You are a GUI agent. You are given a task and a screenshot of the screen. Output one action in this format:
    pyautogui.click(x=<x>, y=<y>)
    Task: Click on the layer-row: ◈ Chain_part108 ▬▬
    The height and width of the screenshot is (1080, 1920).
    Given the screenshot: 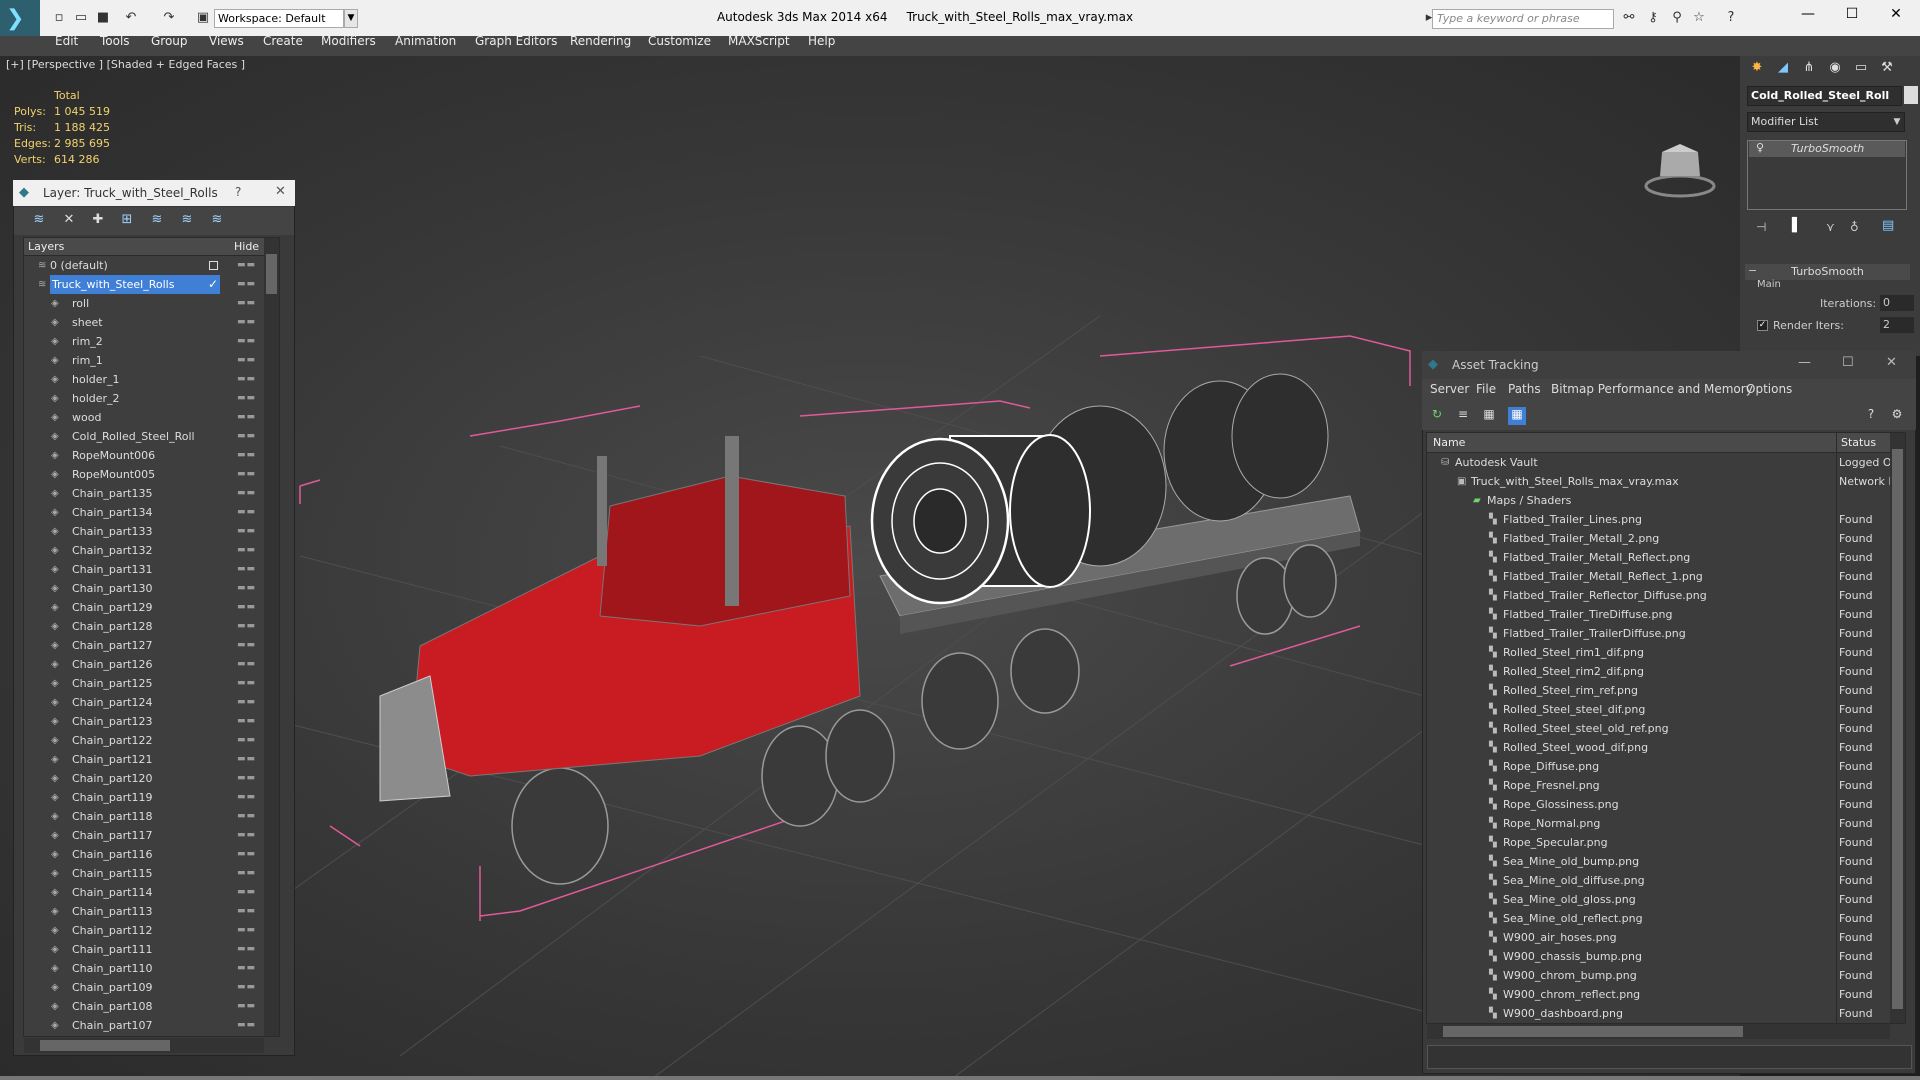 What is the action you would take?
    pyautogui.click(x=151, y=1006)
    